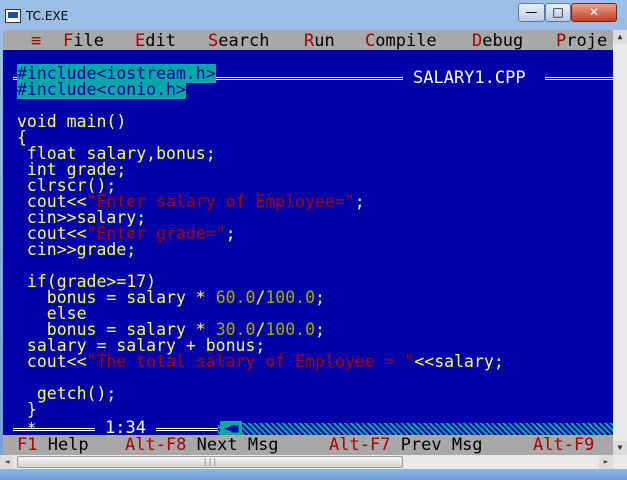  Describe the element at coordinates (370, 41) in the screenshot. I see `menu-hotkey: C` at that location.